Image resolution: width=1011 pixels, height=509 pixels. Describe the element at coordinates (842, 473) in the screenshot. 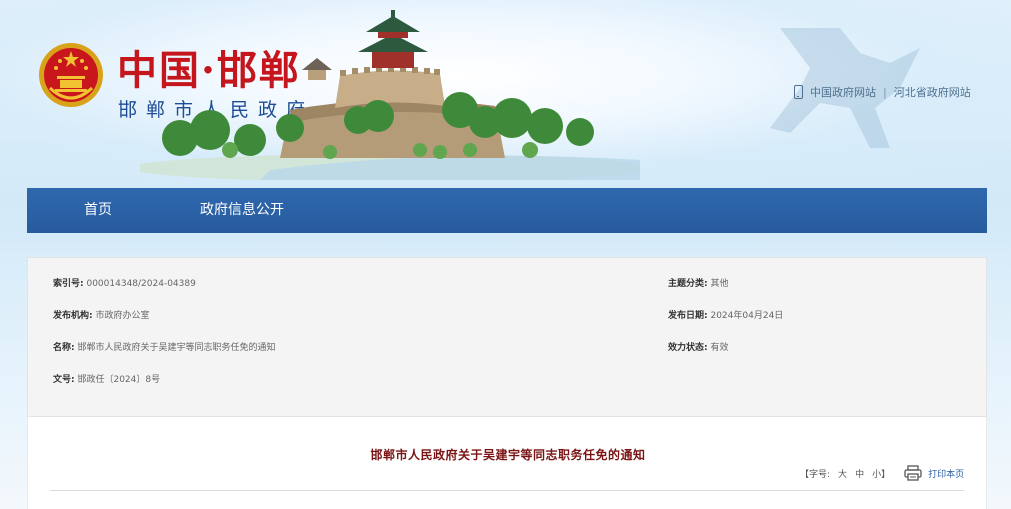

I see `font-size-large: 大` at that location.